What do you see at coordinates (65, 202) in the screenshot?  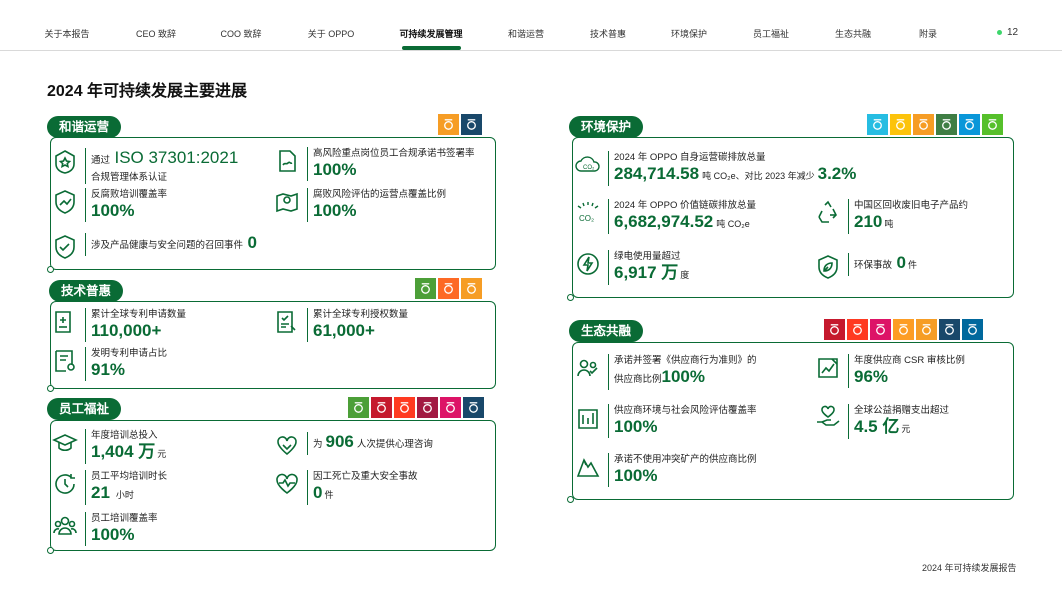 I see `shield-growth-icon` at bounding box center [65, 202].